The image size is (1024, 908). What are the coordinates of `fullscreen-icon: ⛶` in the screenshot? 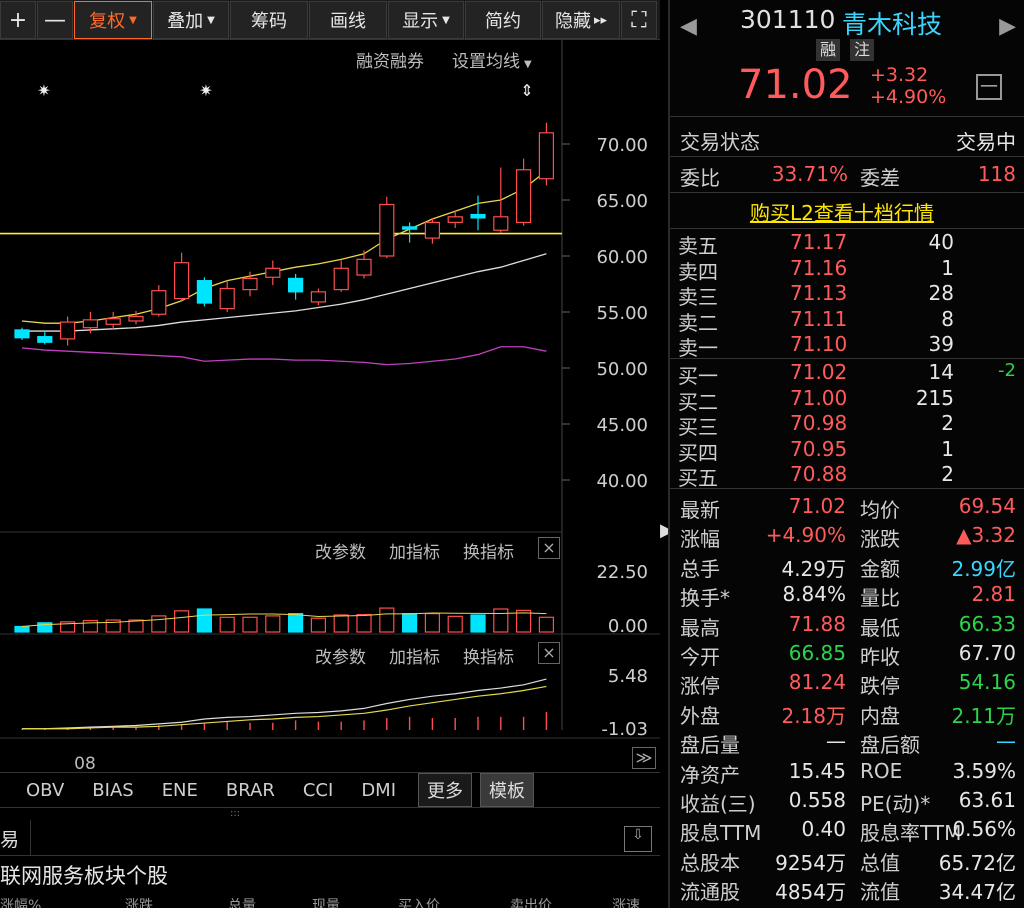 It's located at (639, 20).